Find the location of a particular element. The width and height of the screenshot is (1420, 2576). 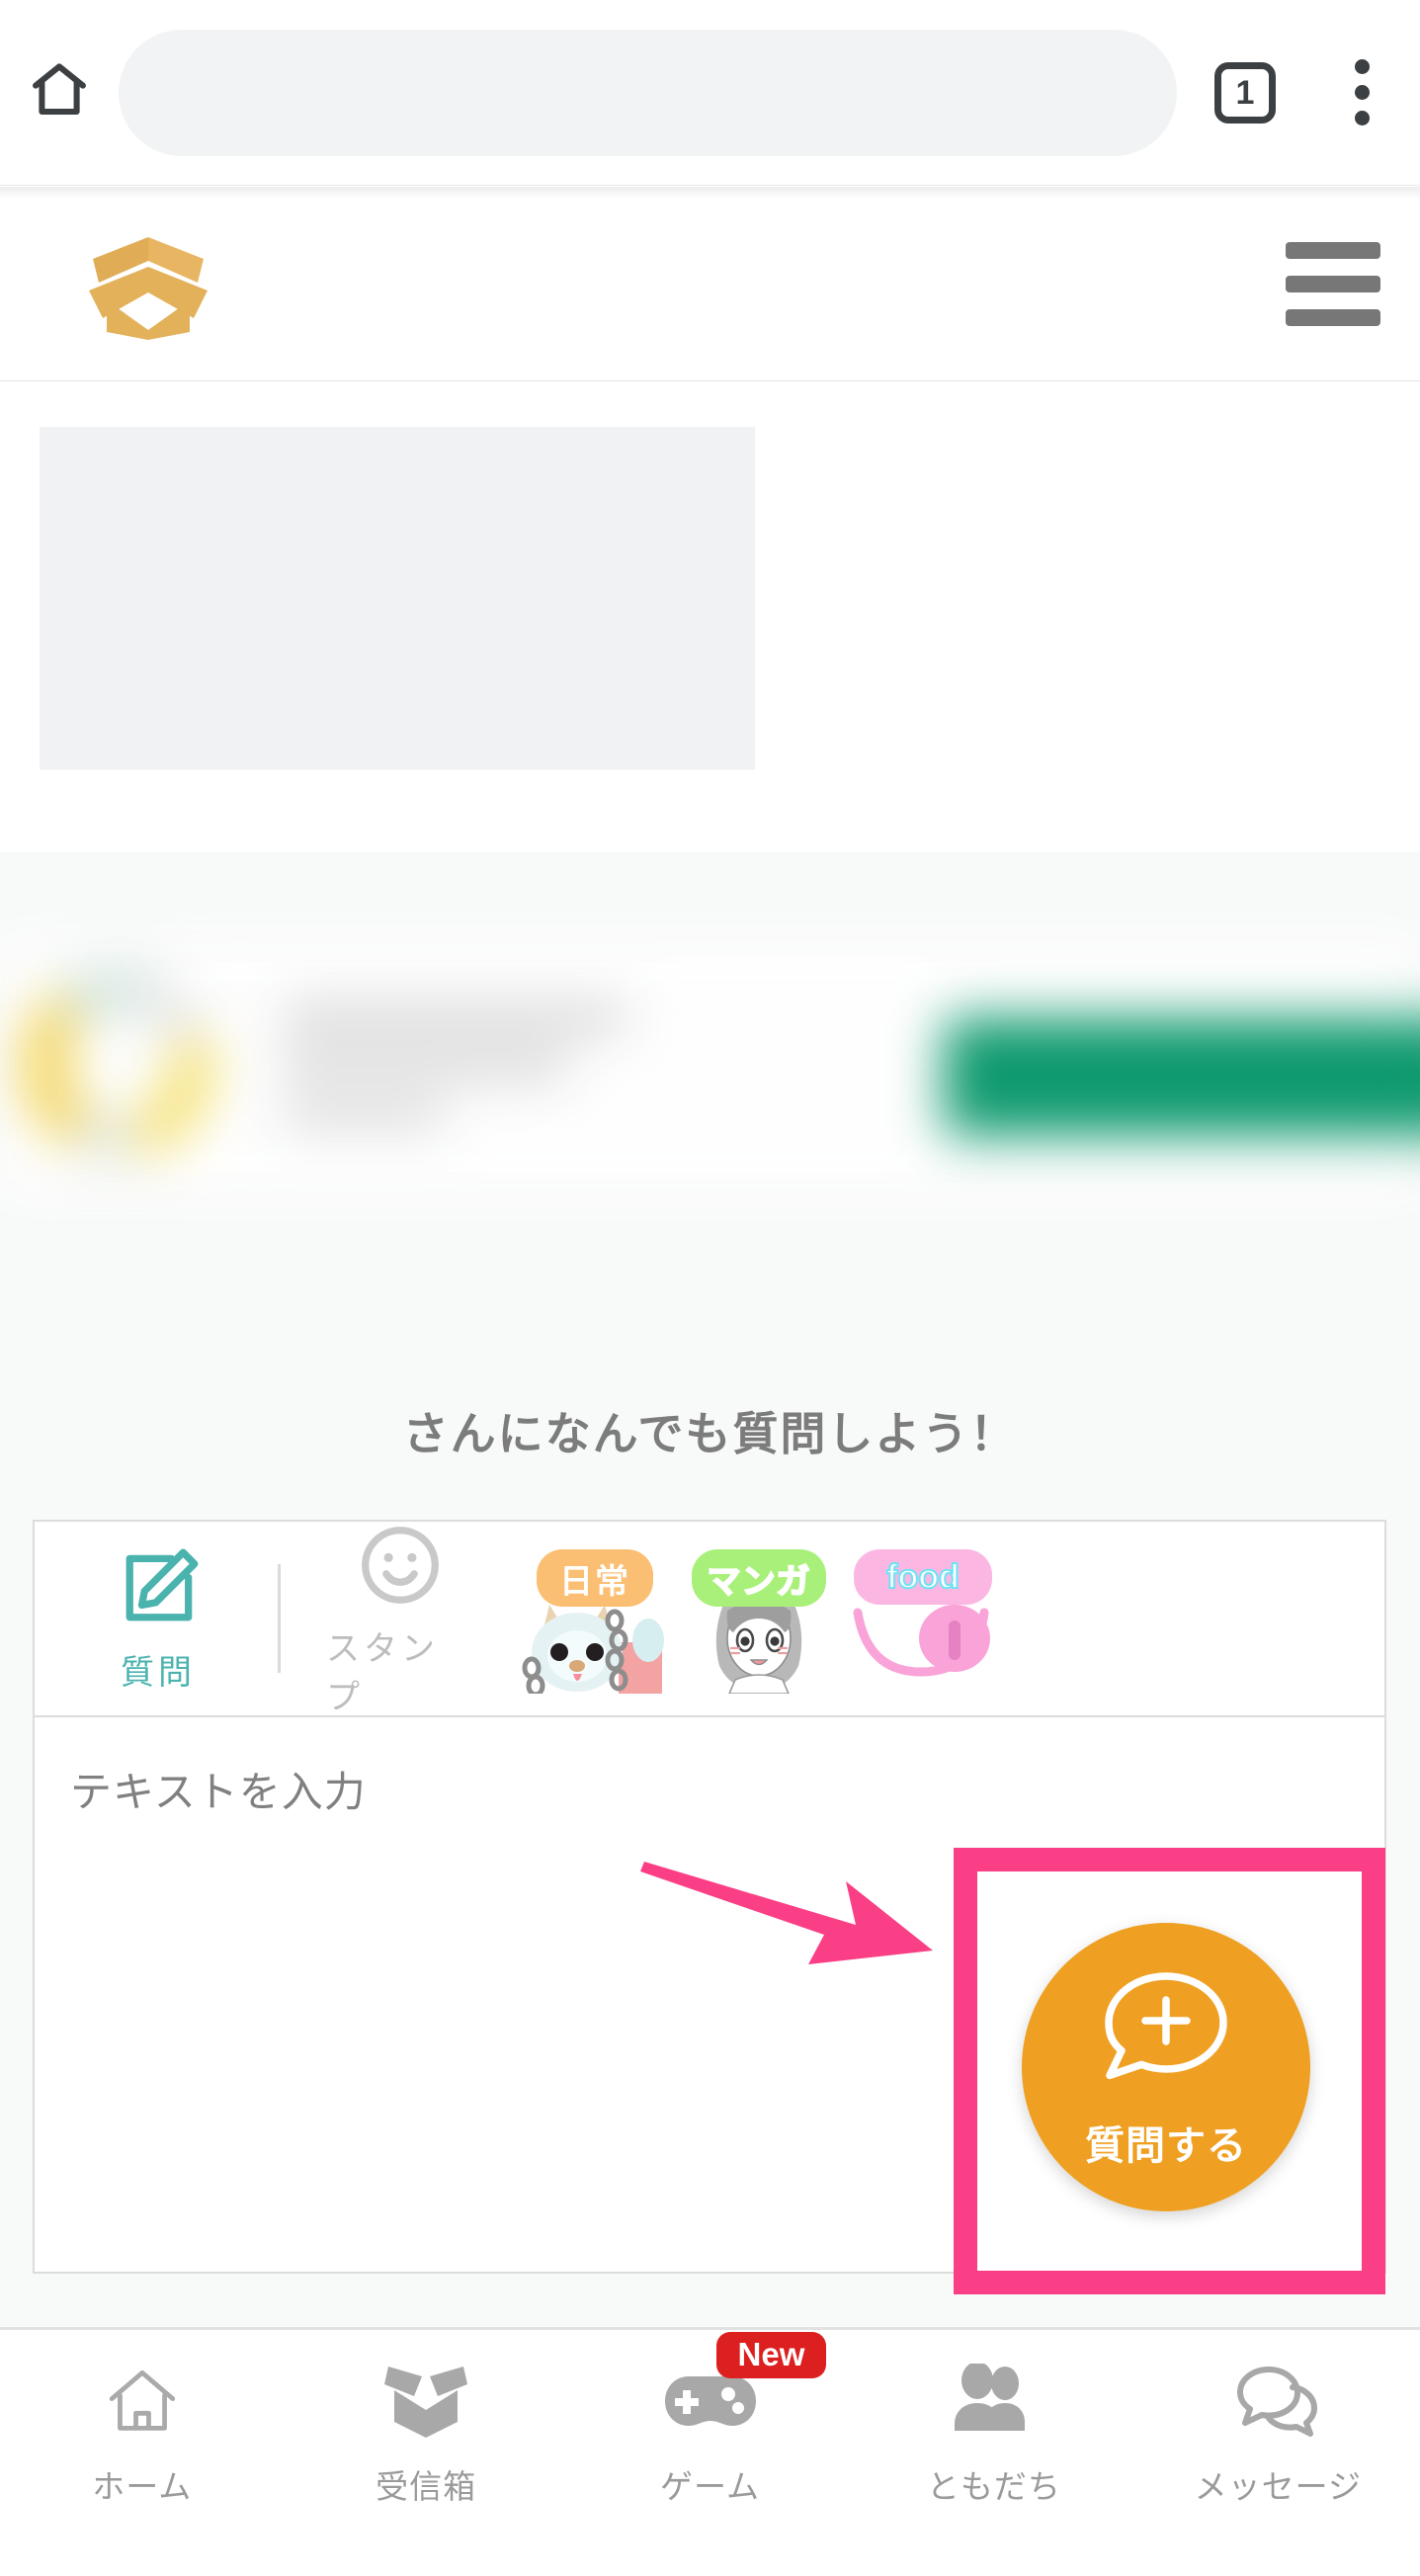

url-input is located at coordinates (648, 92).